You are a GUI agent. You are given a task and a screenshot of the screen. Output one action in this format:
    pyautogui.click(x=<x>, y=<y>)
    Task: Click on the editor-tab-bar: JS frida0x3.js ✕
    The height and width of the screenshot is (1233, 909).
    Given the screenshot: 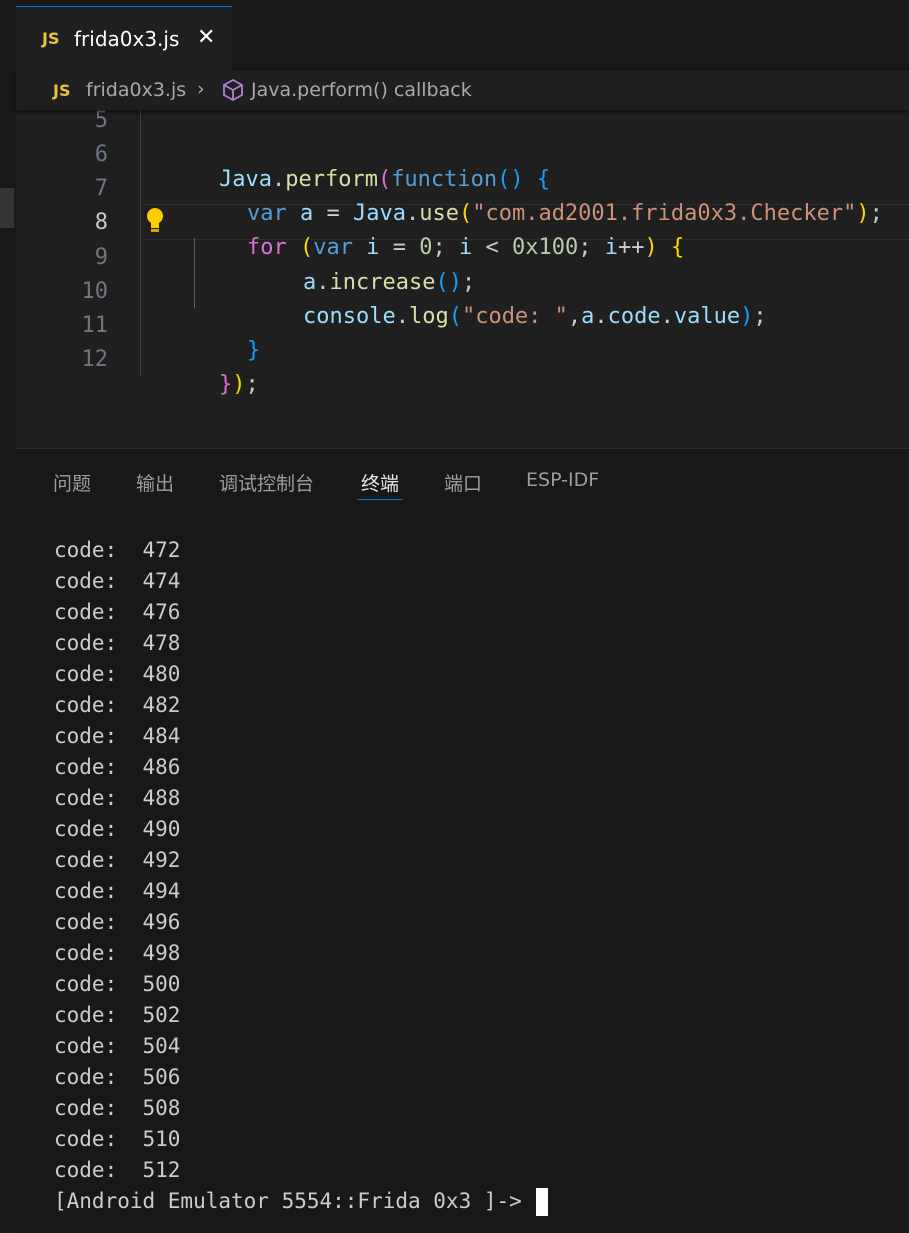 What is the action you would take?
    pyautogui.click(x=462, y=35)
    